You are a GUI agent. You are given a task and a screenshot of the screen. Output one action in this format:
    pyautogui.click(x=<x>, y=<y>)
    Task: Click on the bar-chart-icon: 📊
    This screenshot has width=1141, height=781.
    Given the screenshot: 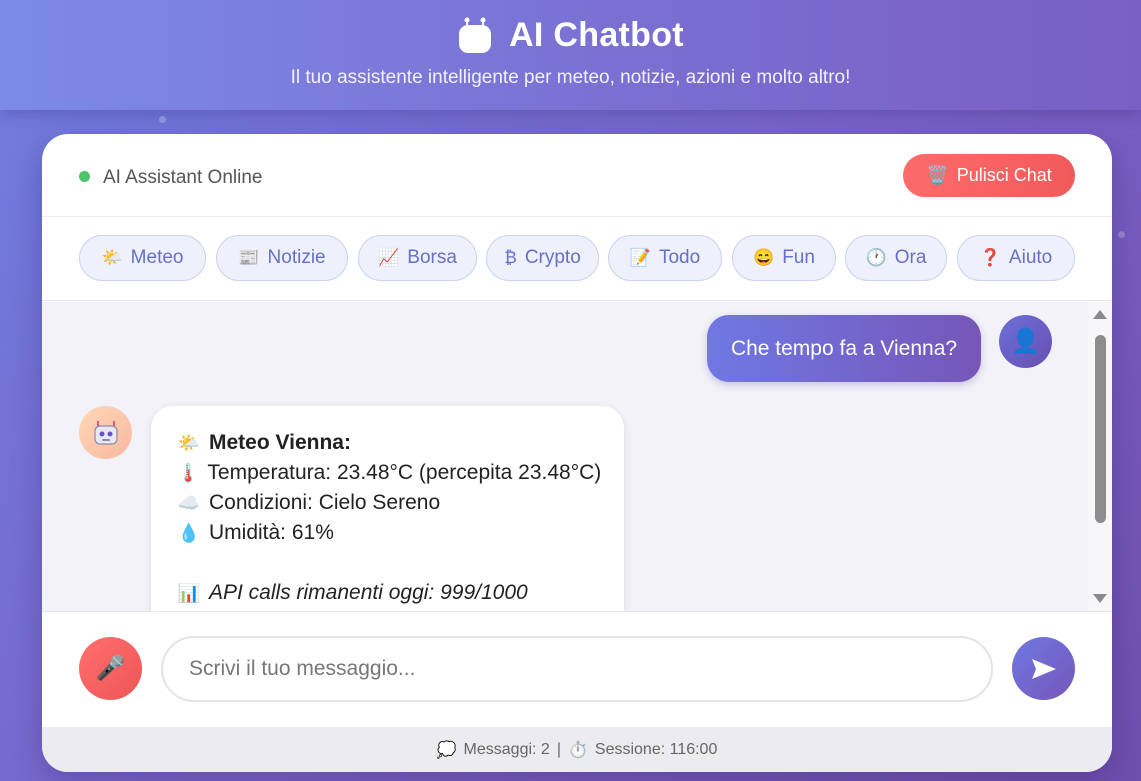 What is the action you would take?
    pyautogui.click(x=189, y=593)
    